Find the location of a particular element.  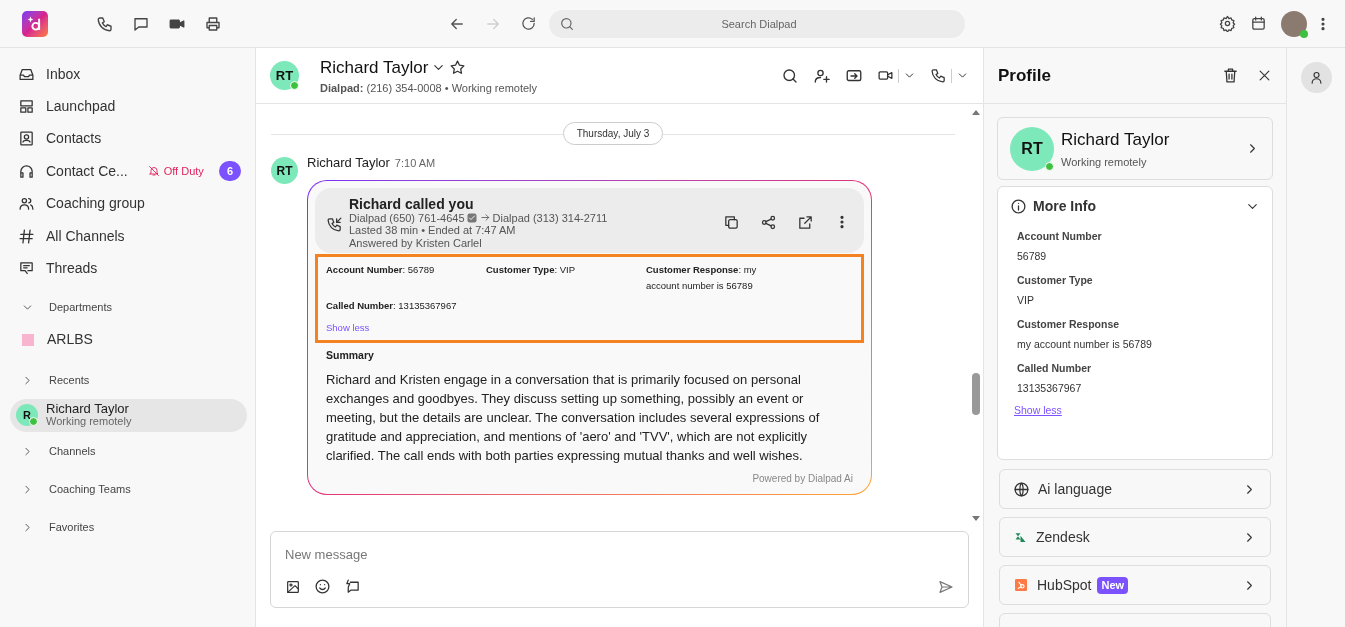

section-header: Coaching Teams is located at coordinates (132, 489).